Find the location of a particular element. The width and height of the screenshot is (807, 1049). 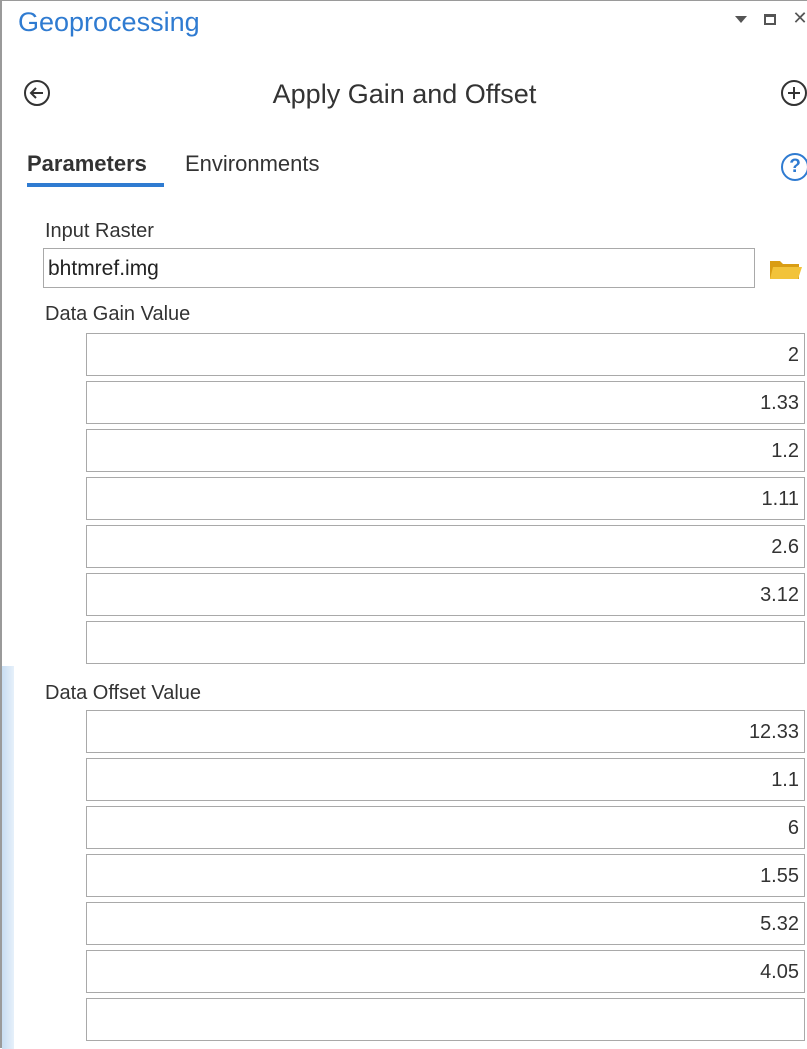

title-bar: Geoprocessing ✕ is located at coordinates (404, 26).